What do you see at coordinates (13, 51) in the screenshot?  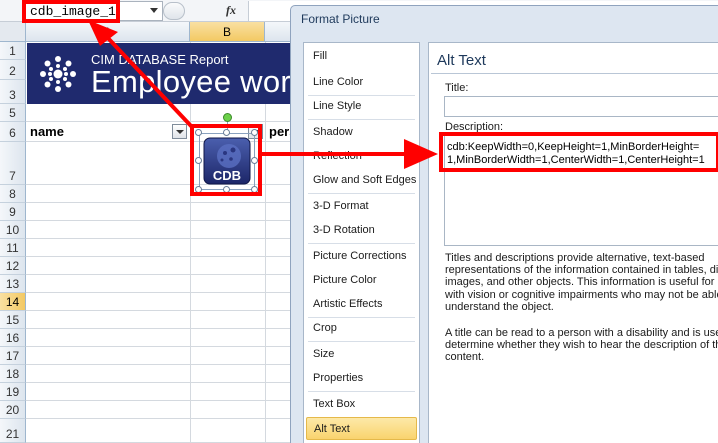 I see `row-header-1: 1` at bounding box center [13, 51].